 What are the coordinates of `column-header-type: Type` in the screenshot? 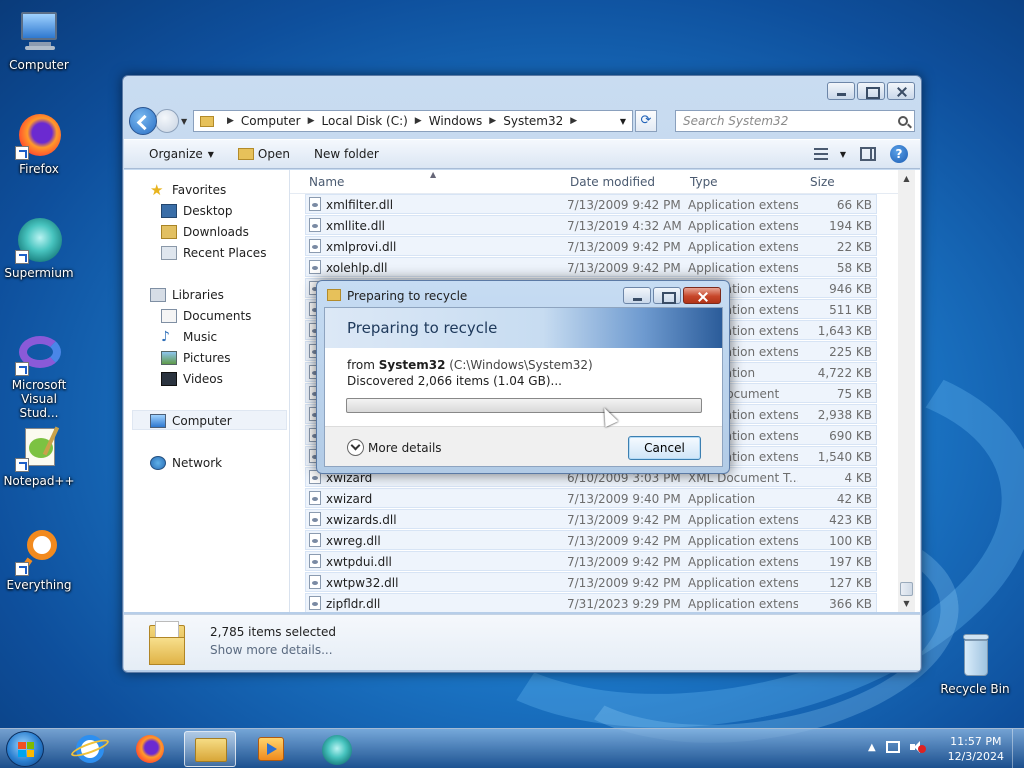 It's located at (704, 182).